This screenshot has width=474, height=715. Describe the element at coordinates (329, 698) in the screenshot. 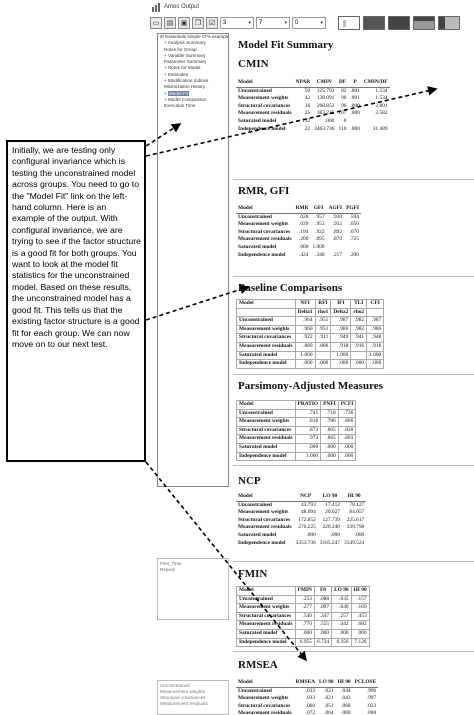

I see `table-cell: .021` at that location.